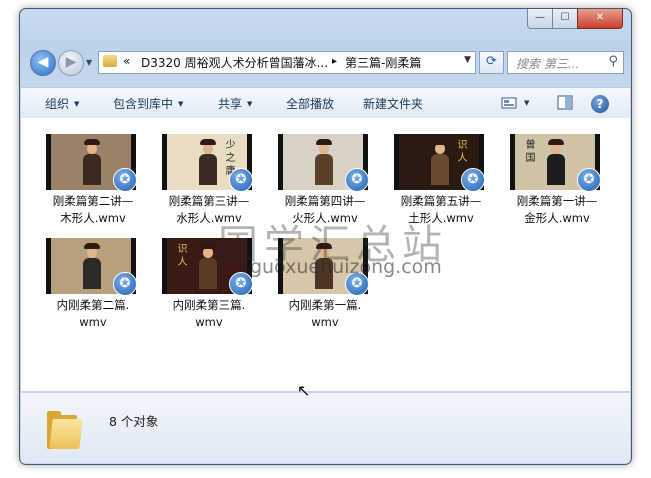 The height and width of the screenshot is (478, 651). I want to click on file-item: 曾 国 ✪ 刚柔篇第一讲— 金形人.wmv, so click(557, 182).